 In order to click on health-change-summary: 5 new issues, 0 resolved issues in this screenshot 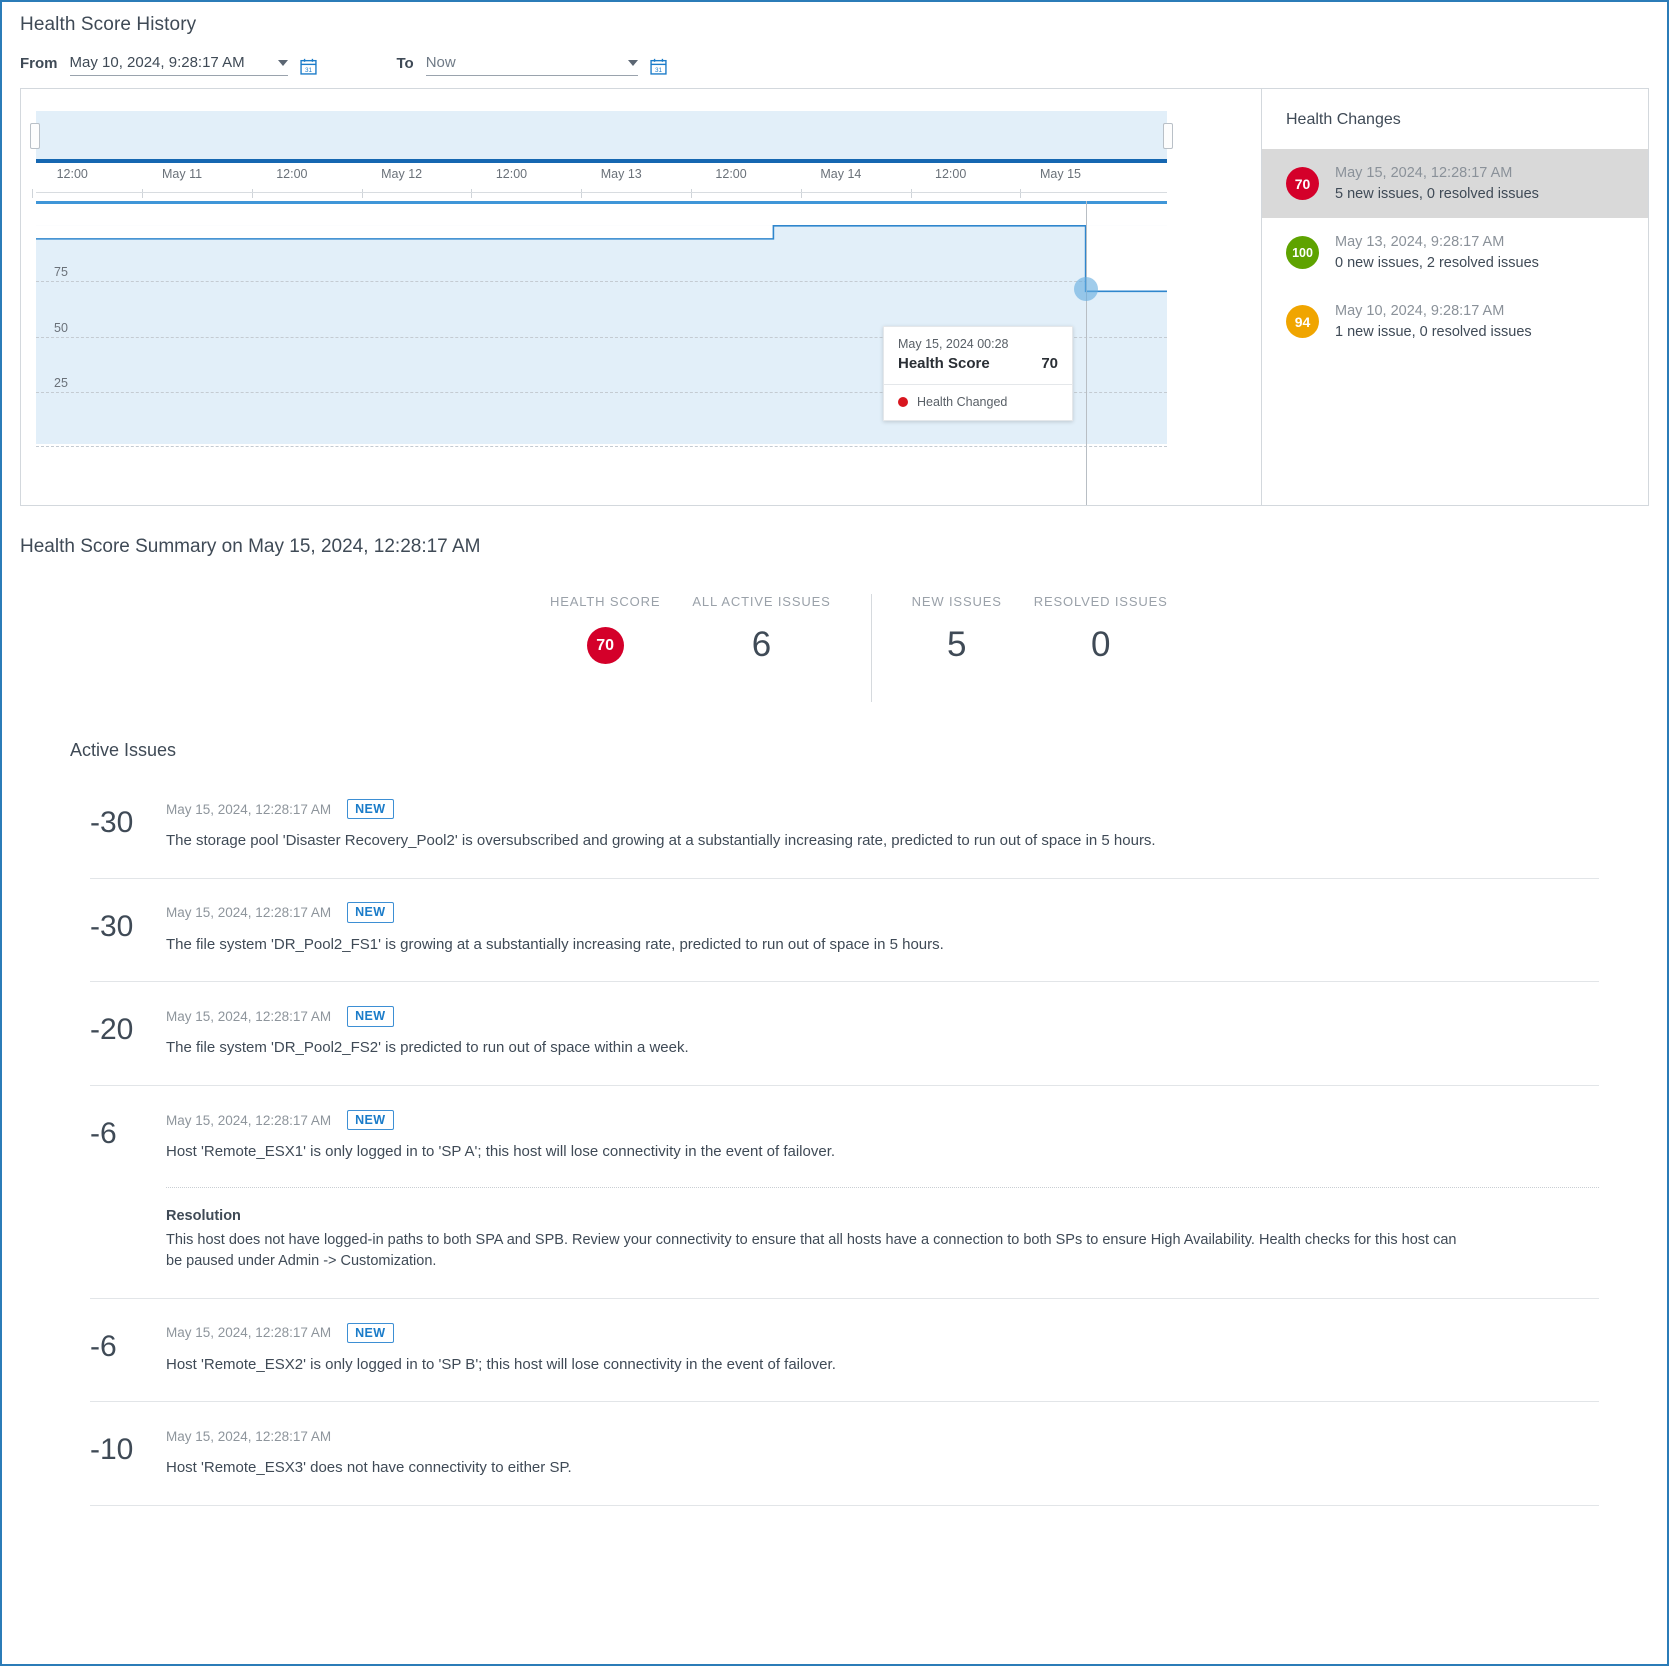, I will do `click(1437, 193)`.